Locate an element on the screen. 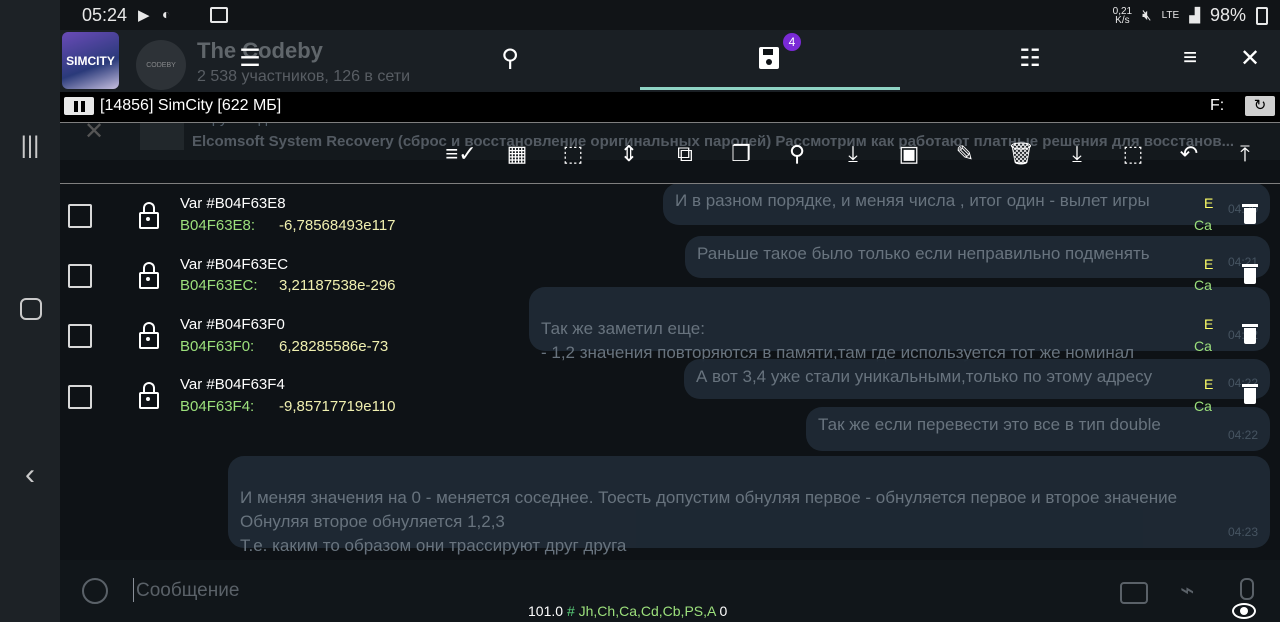 This screenshot has height=622, width=1280. search-nearby-icon: ⚲ is located at coordinates (797, 154).